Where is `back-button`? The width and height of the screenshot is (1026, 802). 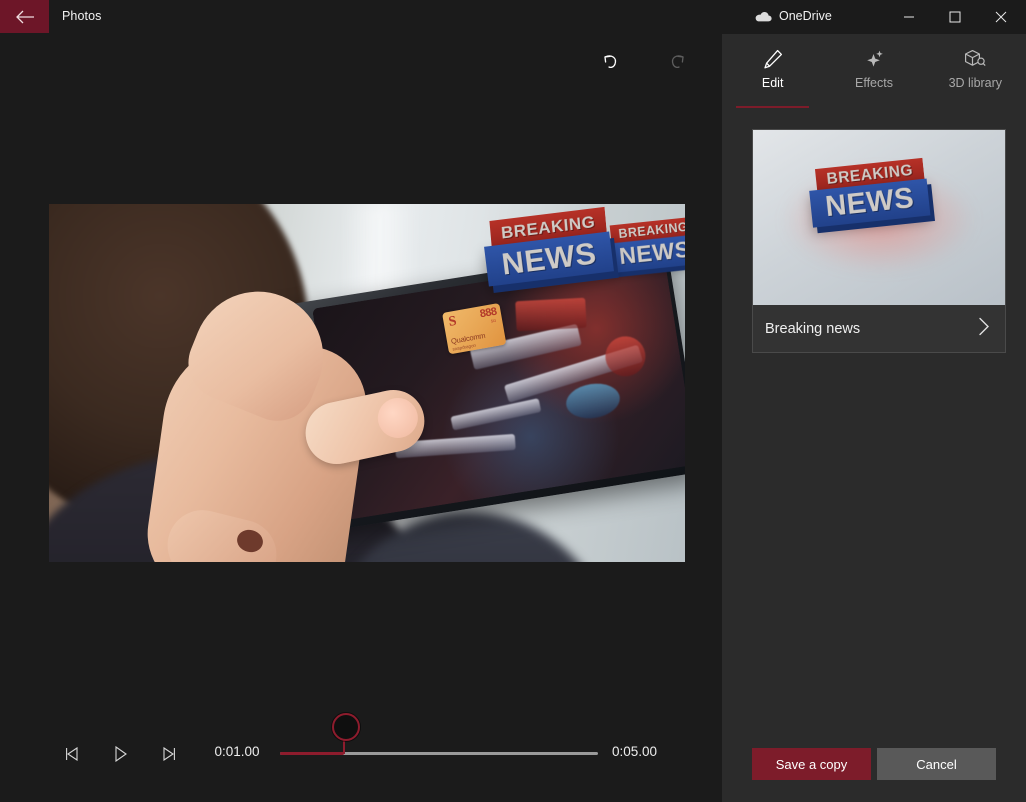 back-button is located at coordinates (24, 16).